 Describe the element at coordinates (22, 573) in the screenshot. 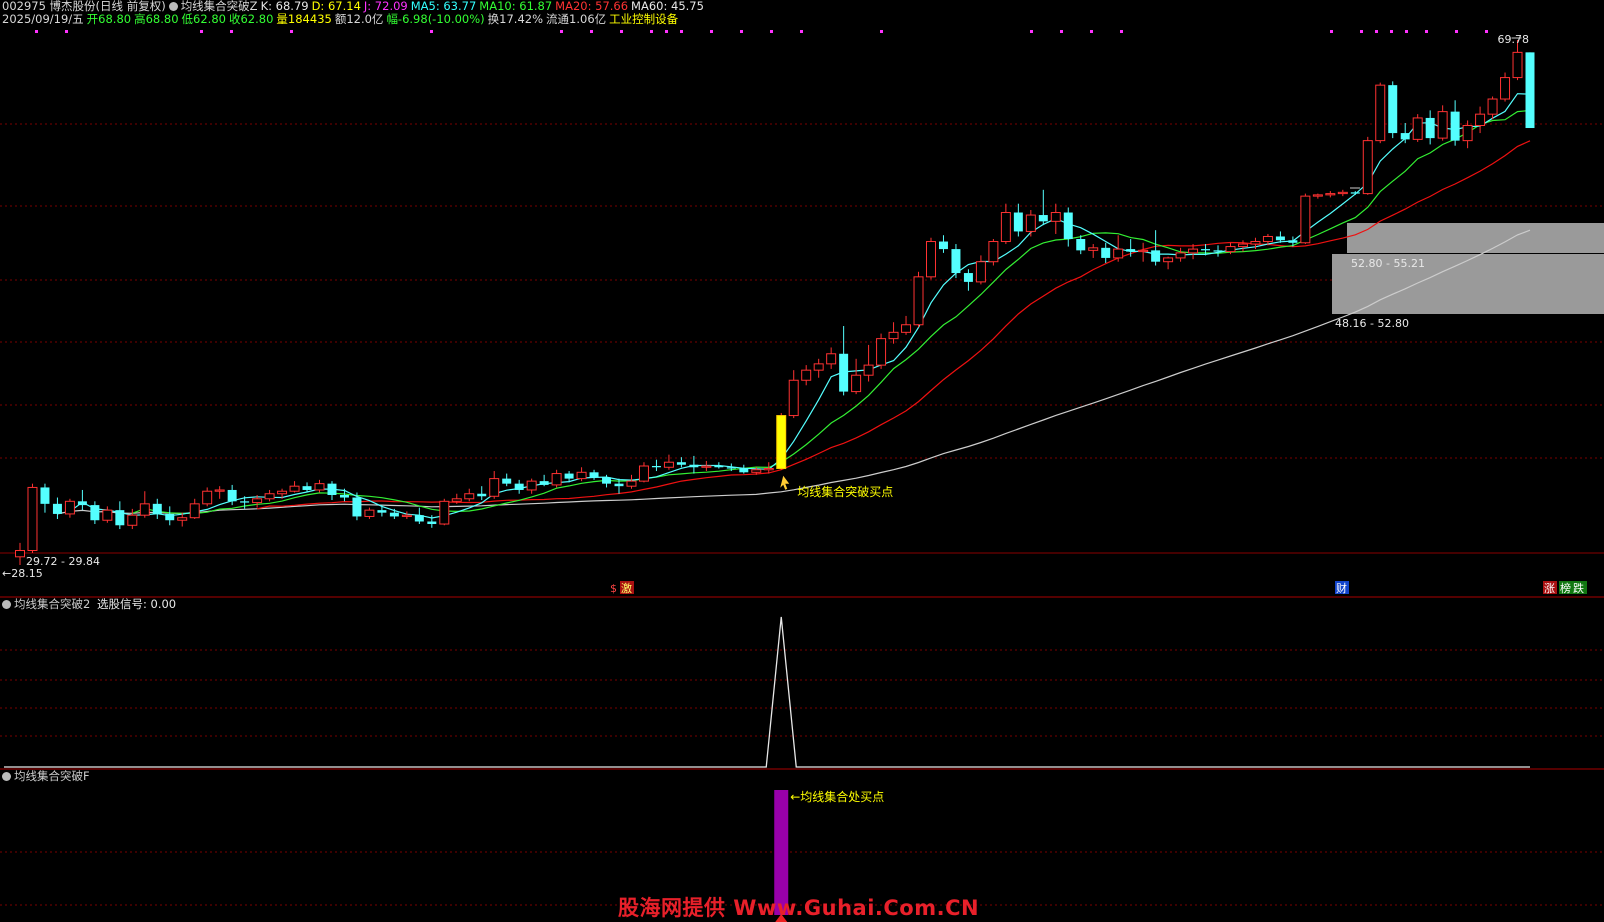

I see `min-price-label: ←28.15` at that location.